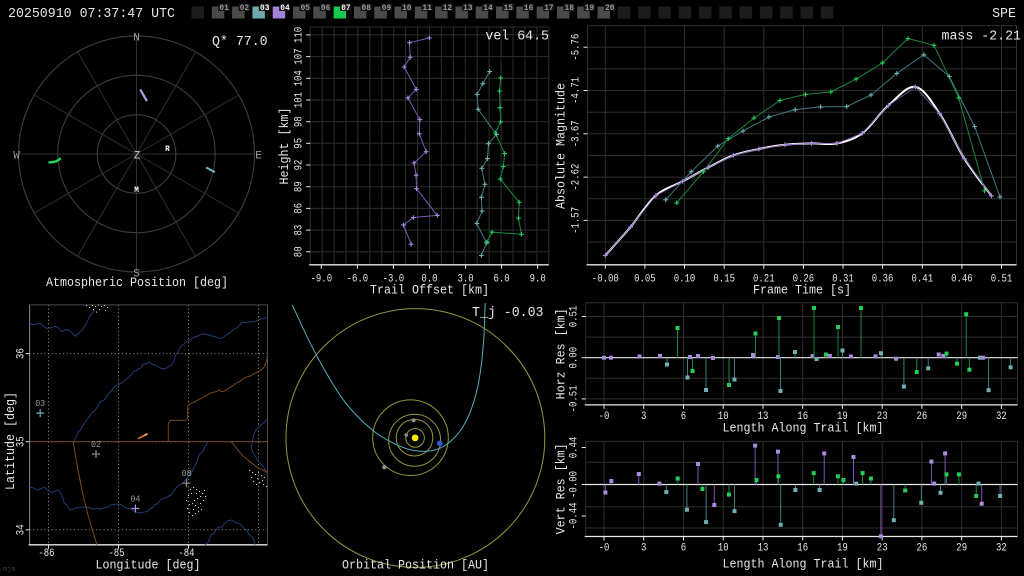 This screenshot has width=1024, height=576. Describe the element at coordinates (577, 90) in the screenshot. I see `svg-text: -4.71` at that location.